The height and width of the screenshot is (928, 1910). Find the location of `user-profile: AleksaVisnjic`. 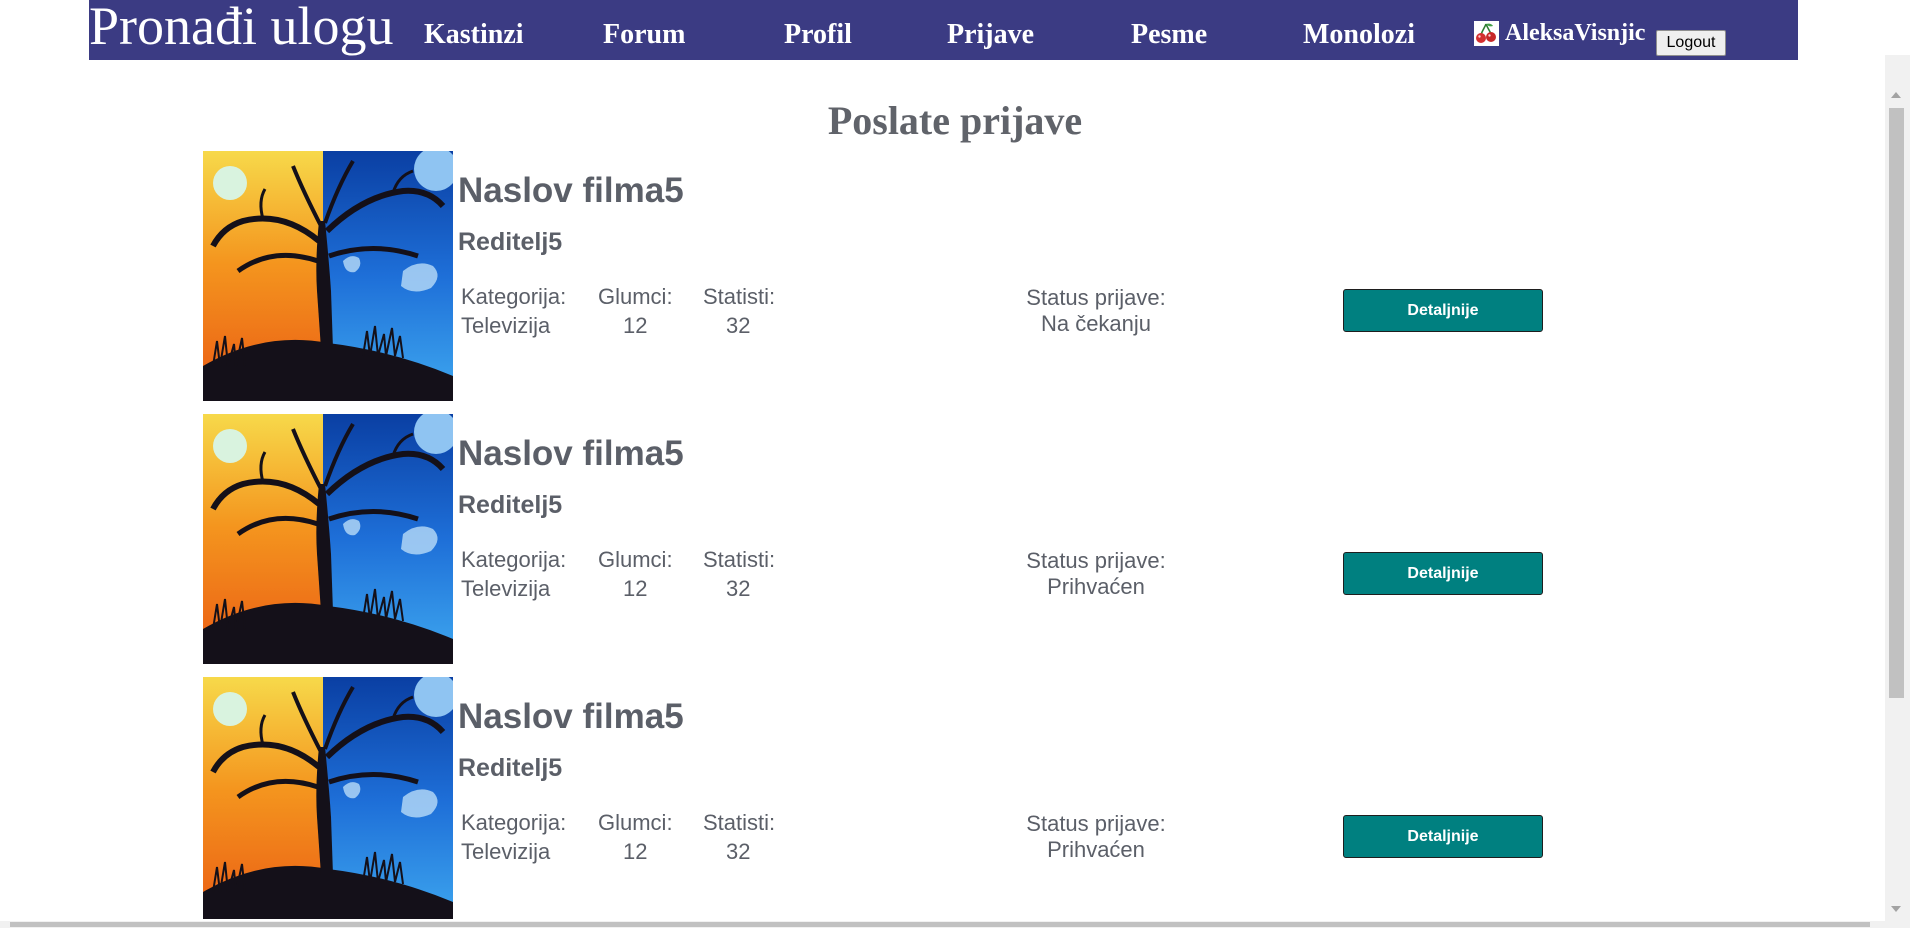

user-profile: AleksaVisnjic is located at coordinates (1559, 33).